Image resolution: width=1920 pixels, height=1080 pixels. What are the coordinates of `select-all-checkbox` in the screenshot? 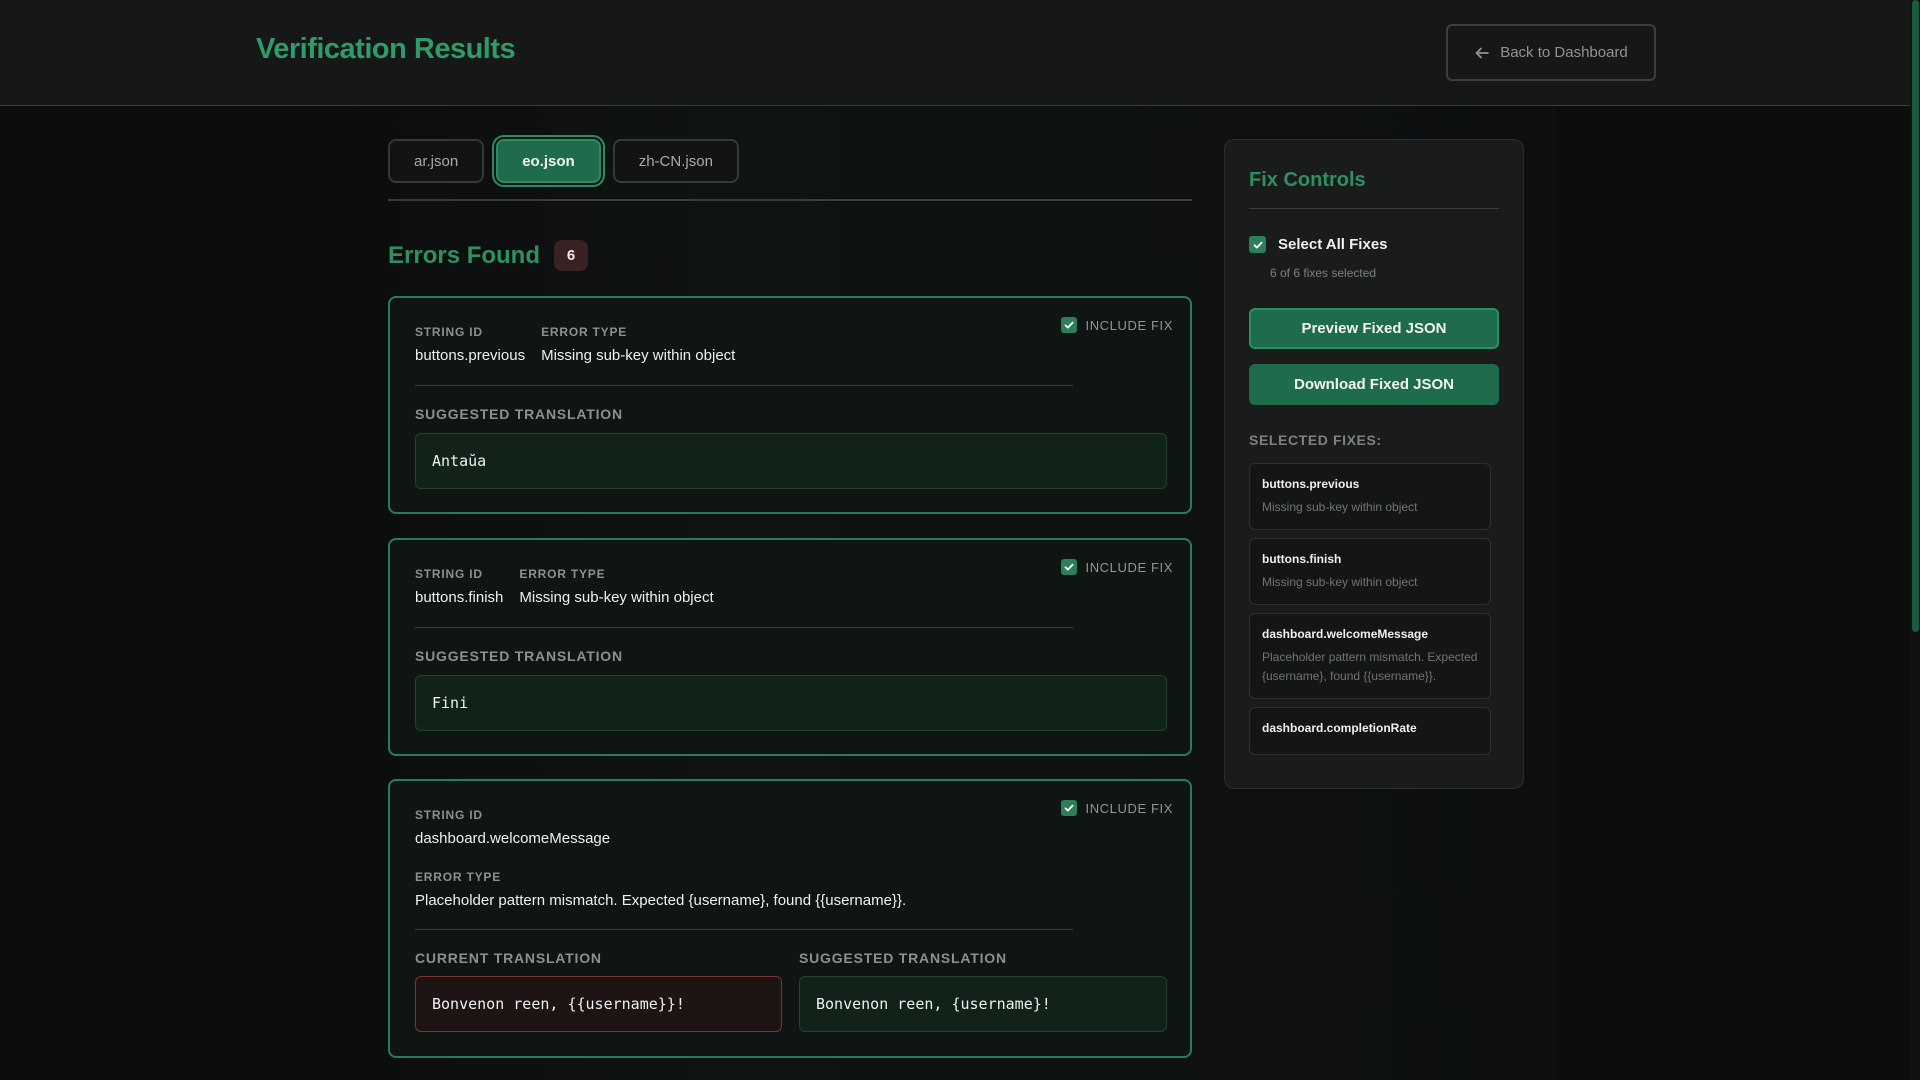 It's located at (1257, 244).